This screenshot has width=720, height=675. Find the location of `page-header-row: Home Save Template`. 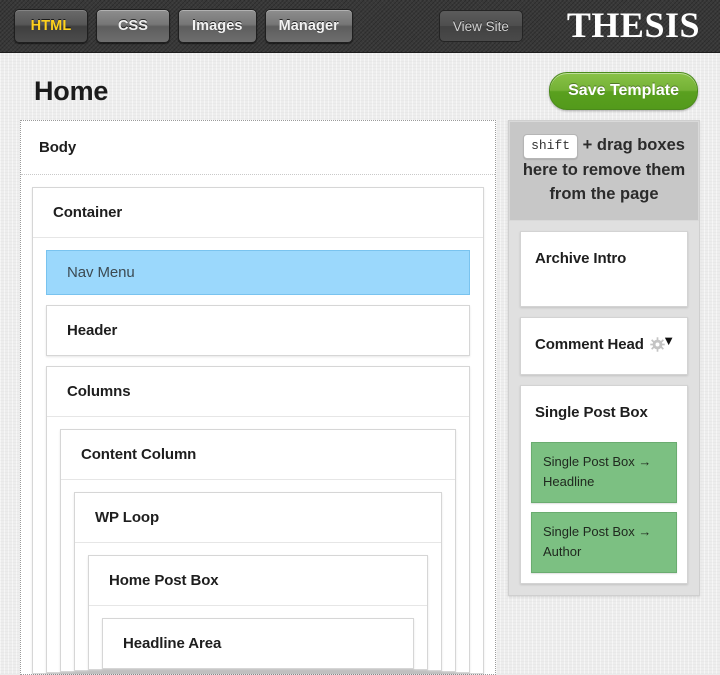

page-header-row: Home Save Template is located at coordinates (360, 82).